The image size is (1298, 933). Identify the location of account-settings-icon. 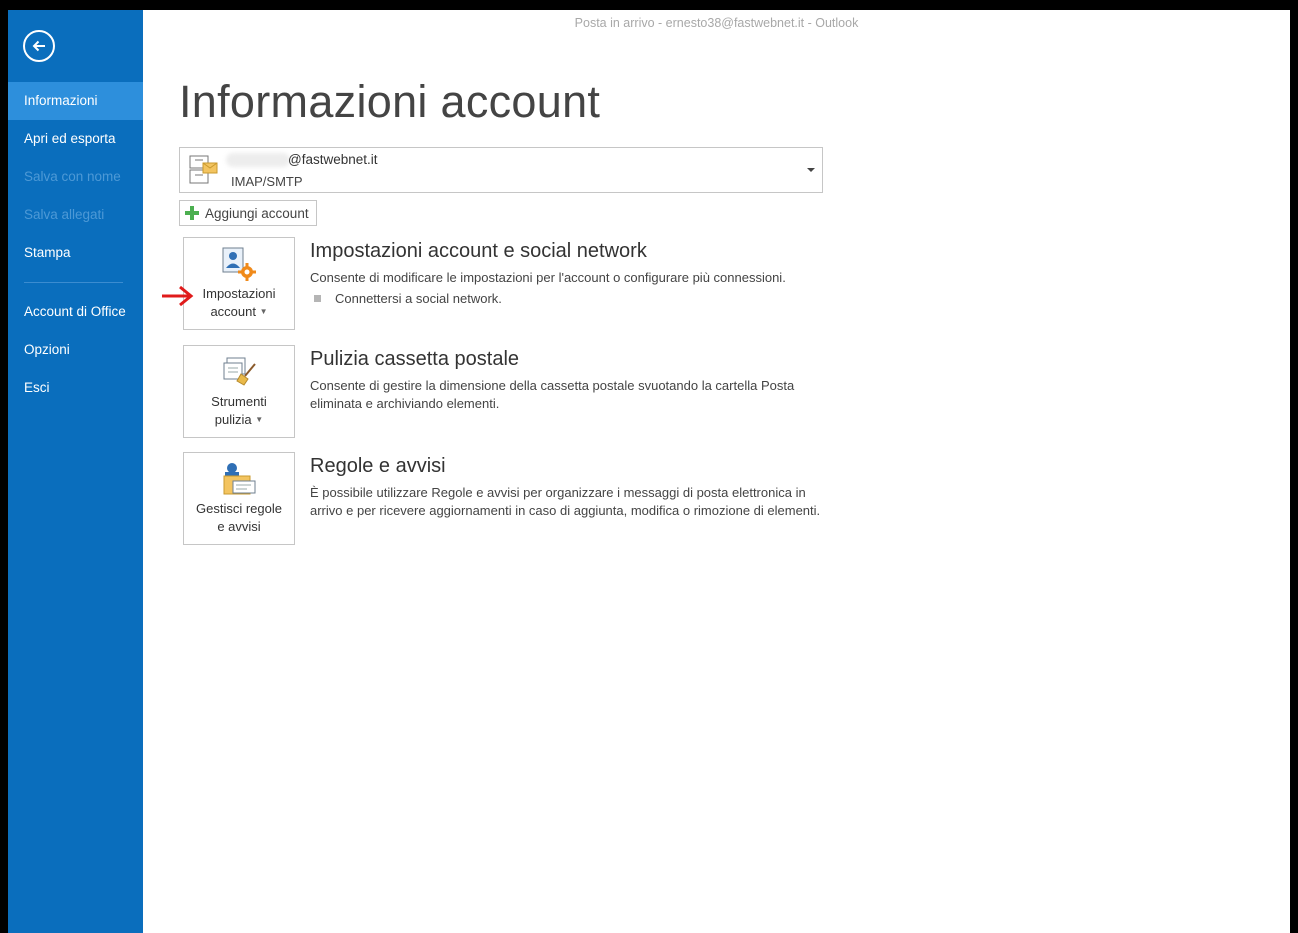
(239, 264).